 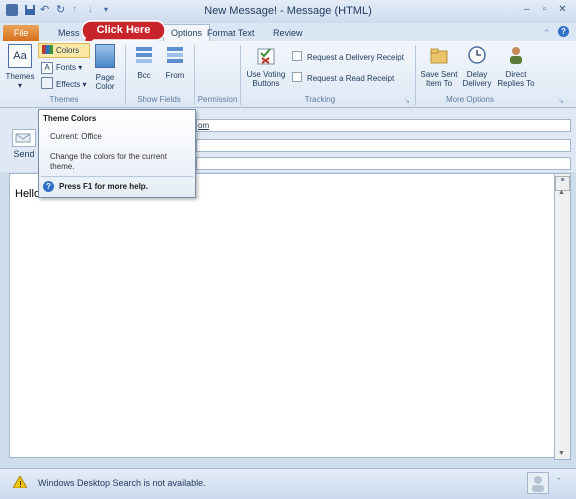 I want to click on colors-label: Colors, so click(x=68, y=50).